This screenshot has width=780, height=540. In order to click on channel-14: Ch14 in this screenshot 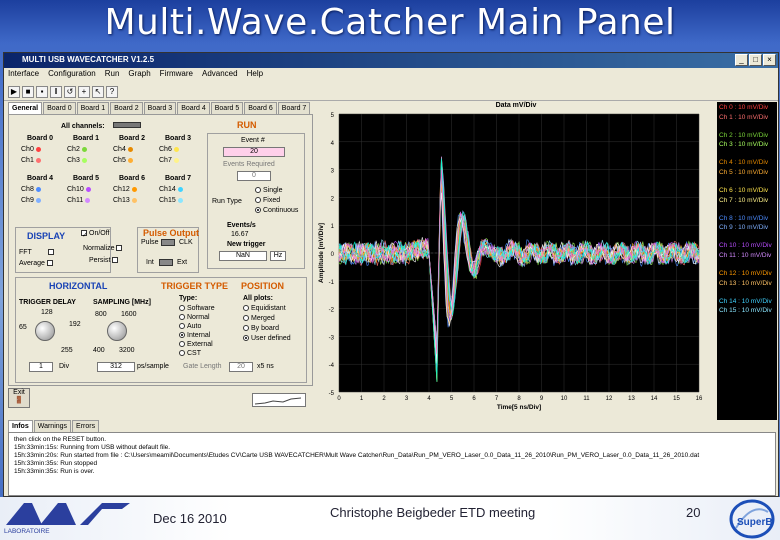, I will do `click(171, 189)`.